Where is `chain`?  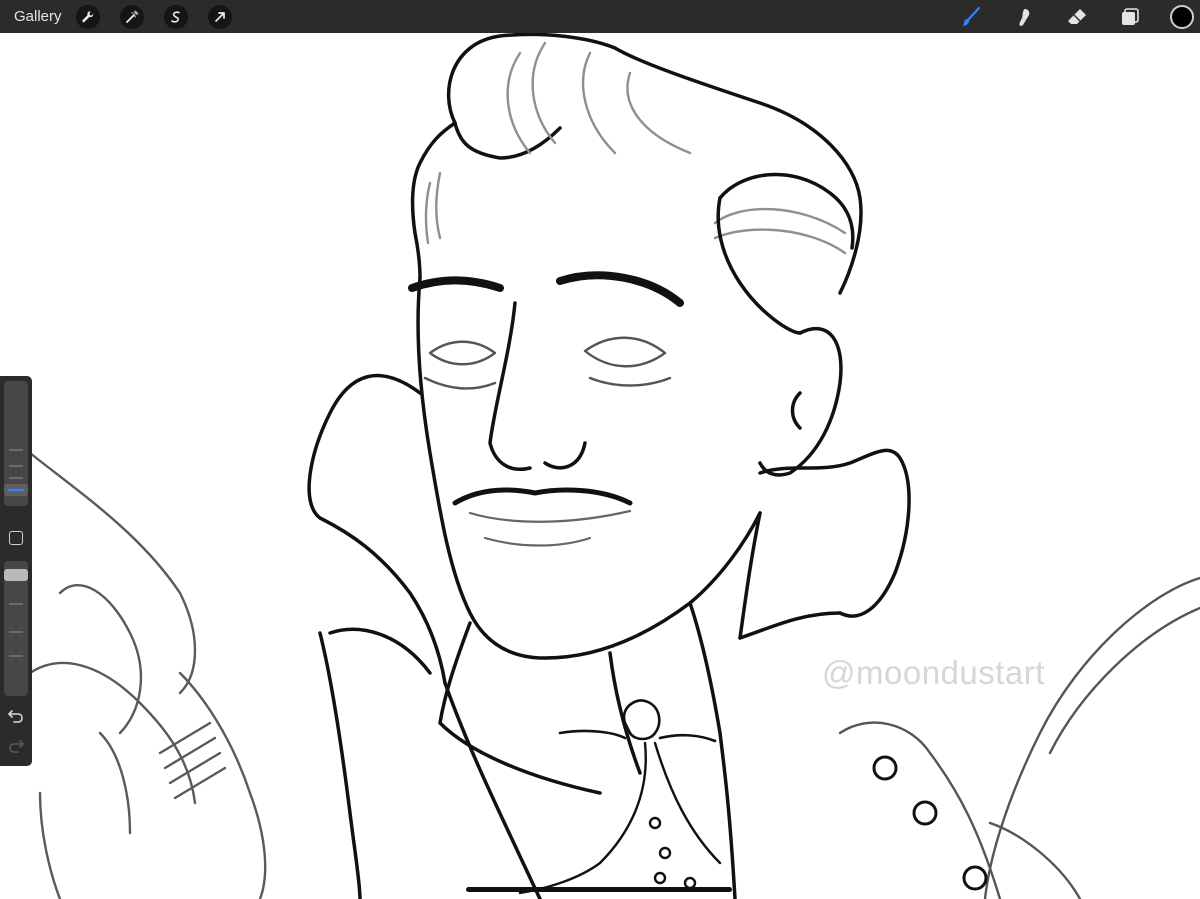 chain is located at coordinates (620, 818).